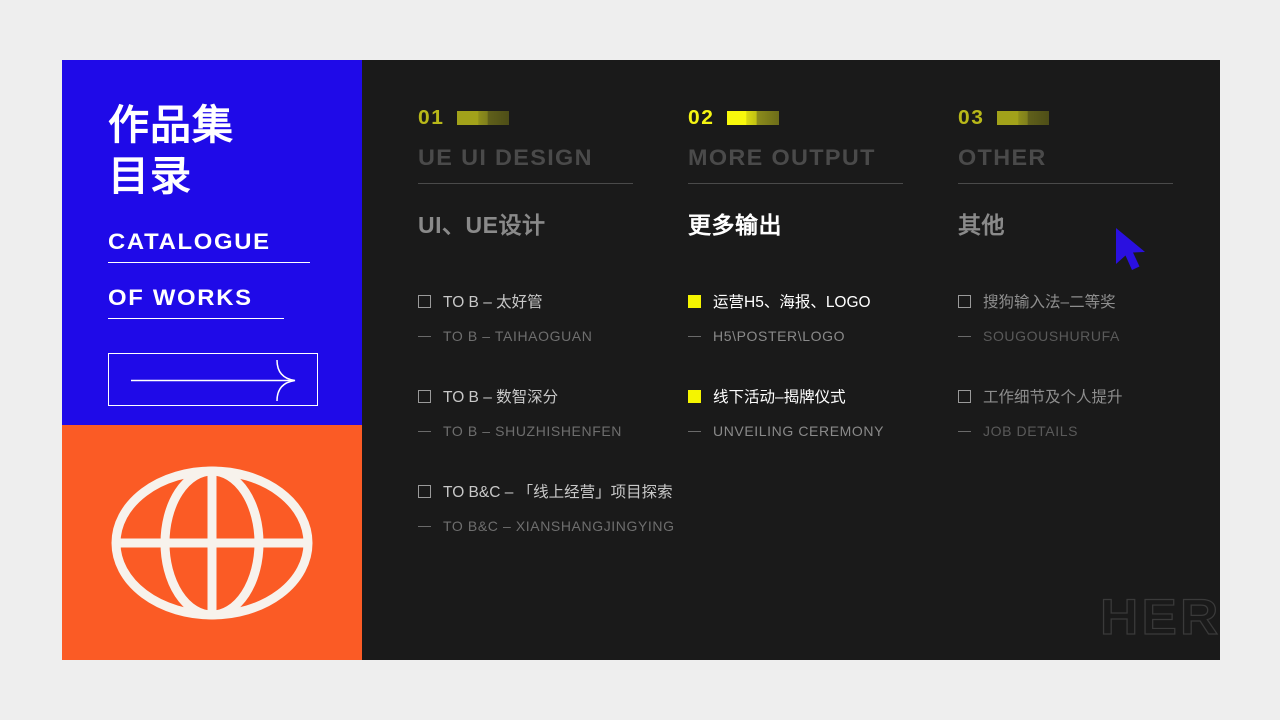 This screenshot has height=720, width=1280. What do you see at coordinates (518, 336) in the screenshot?
I see `list-item-sublabel: TO B – TAIHAOGUAN` at bounding box center [518, 336].